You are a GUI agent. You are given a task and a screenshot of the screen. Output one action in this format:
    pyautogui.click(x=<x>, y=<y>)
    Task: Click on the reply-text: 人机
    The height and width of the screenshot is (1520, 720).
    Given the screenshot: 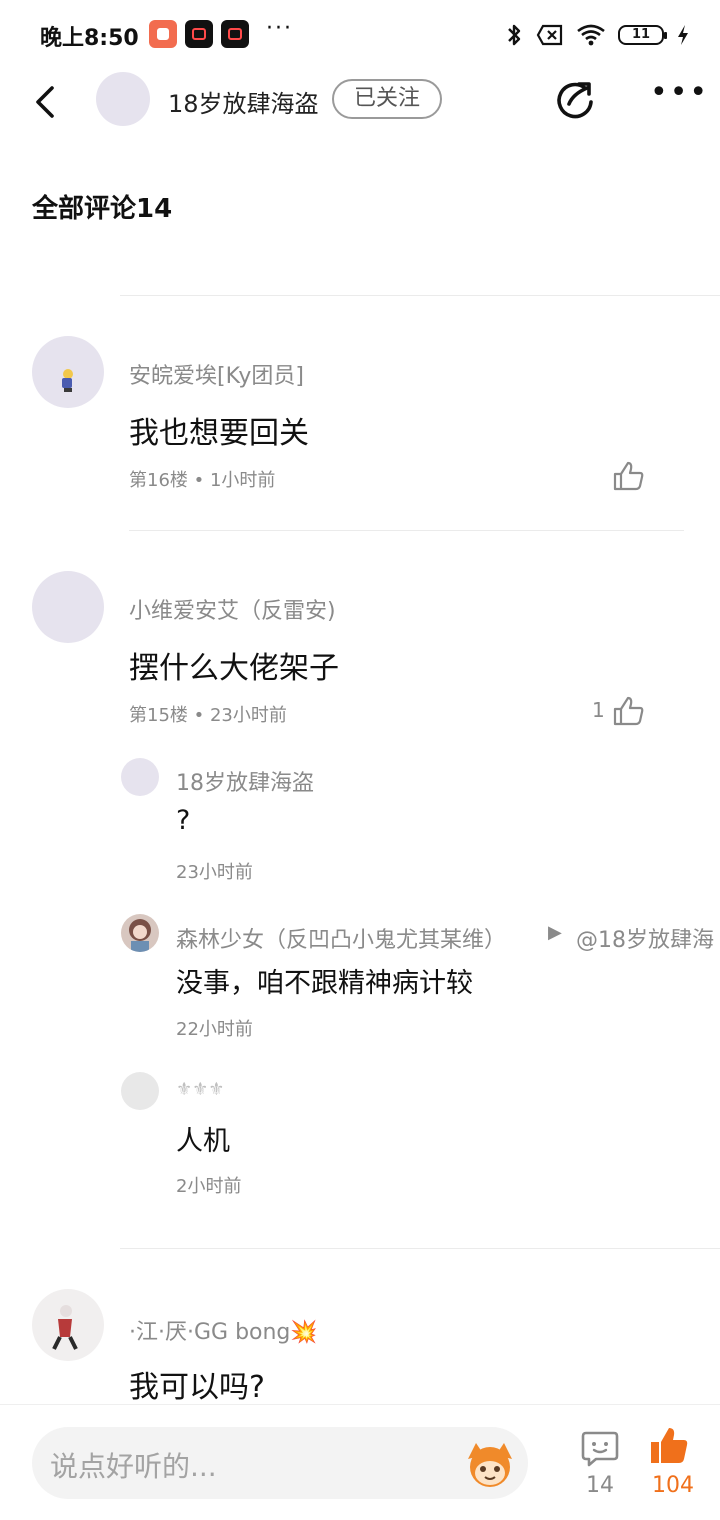 What is the action you would take?
    pyautogui.click(x=203, y=1141)
    